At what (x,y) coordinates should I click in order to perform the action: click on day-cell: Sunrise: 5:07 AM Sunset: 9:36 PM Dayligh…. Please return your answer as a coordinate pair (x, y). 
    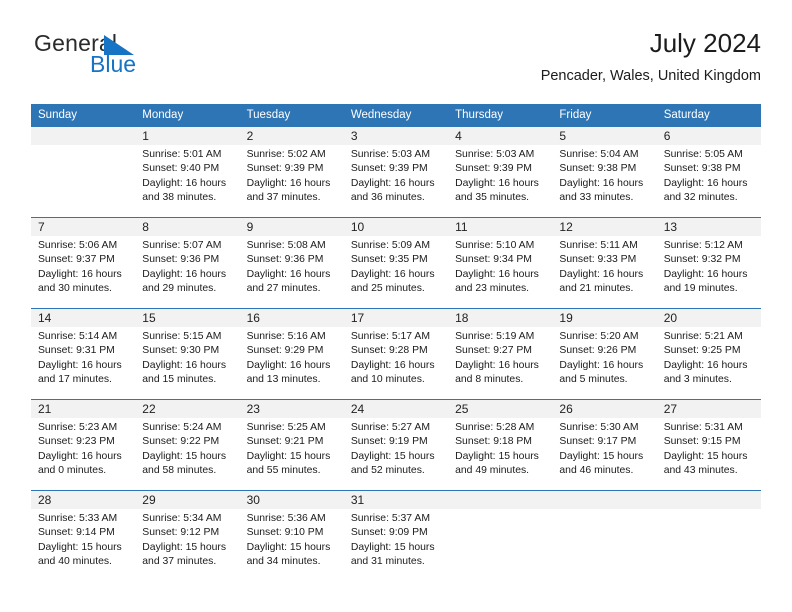
    Looking at the image, I should click on (187, 272).